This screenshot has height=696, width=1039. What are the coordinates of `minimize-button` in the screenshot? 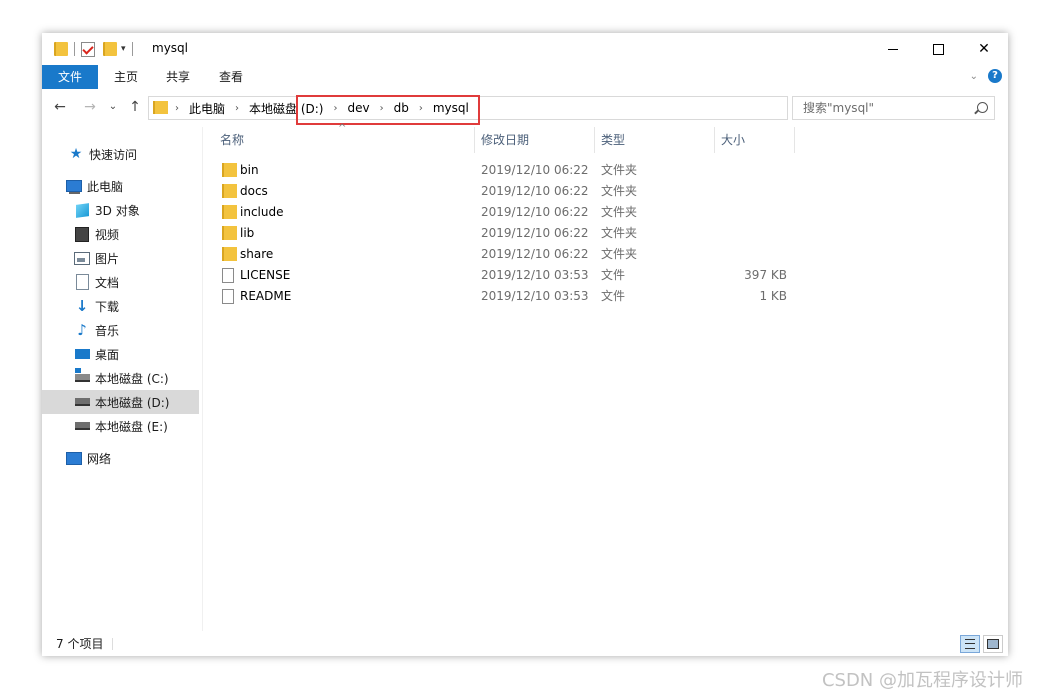 It's located at (893, 49).